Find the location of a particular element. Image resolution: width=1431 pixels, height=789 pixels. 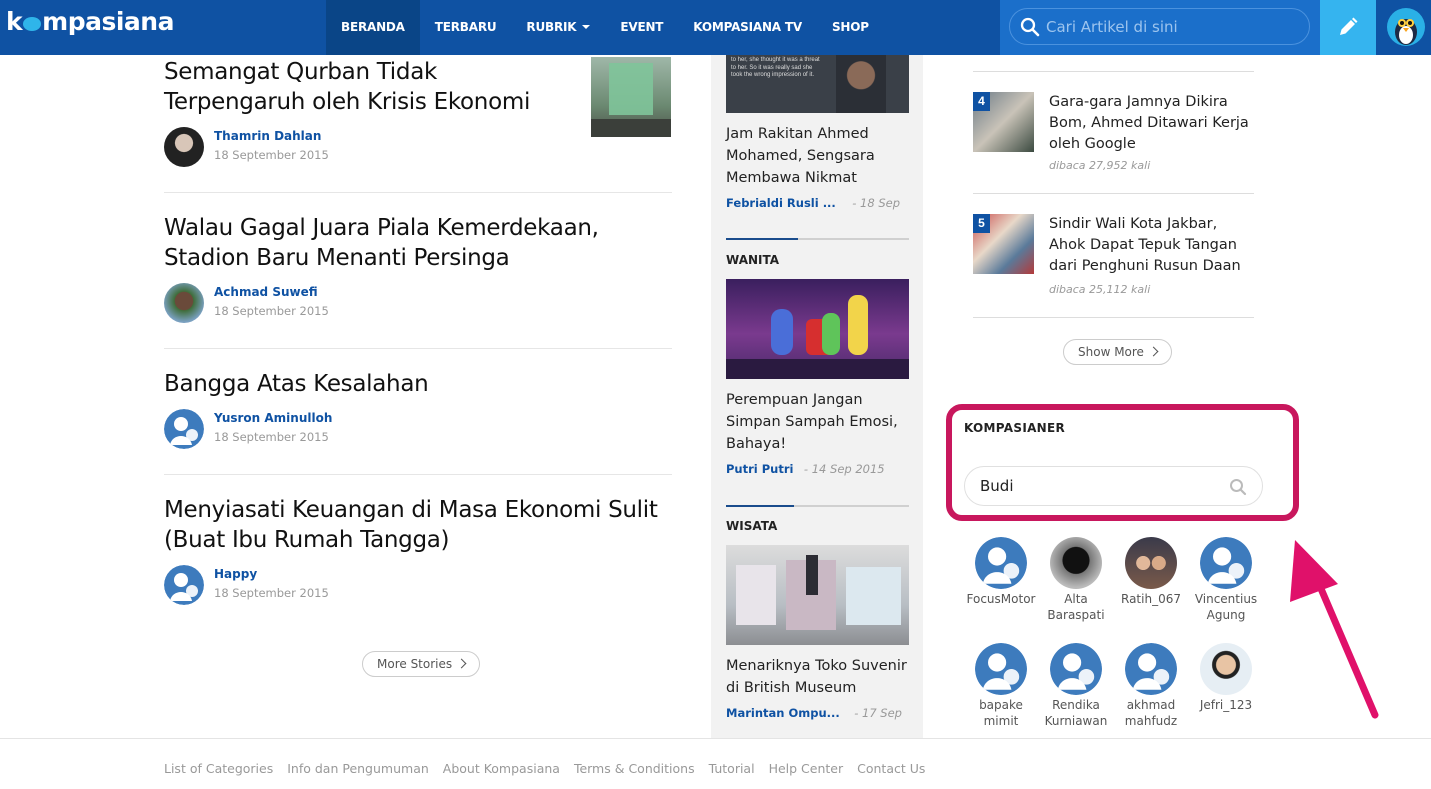

footer-link: Help Center is located at coordinates (806, 768).